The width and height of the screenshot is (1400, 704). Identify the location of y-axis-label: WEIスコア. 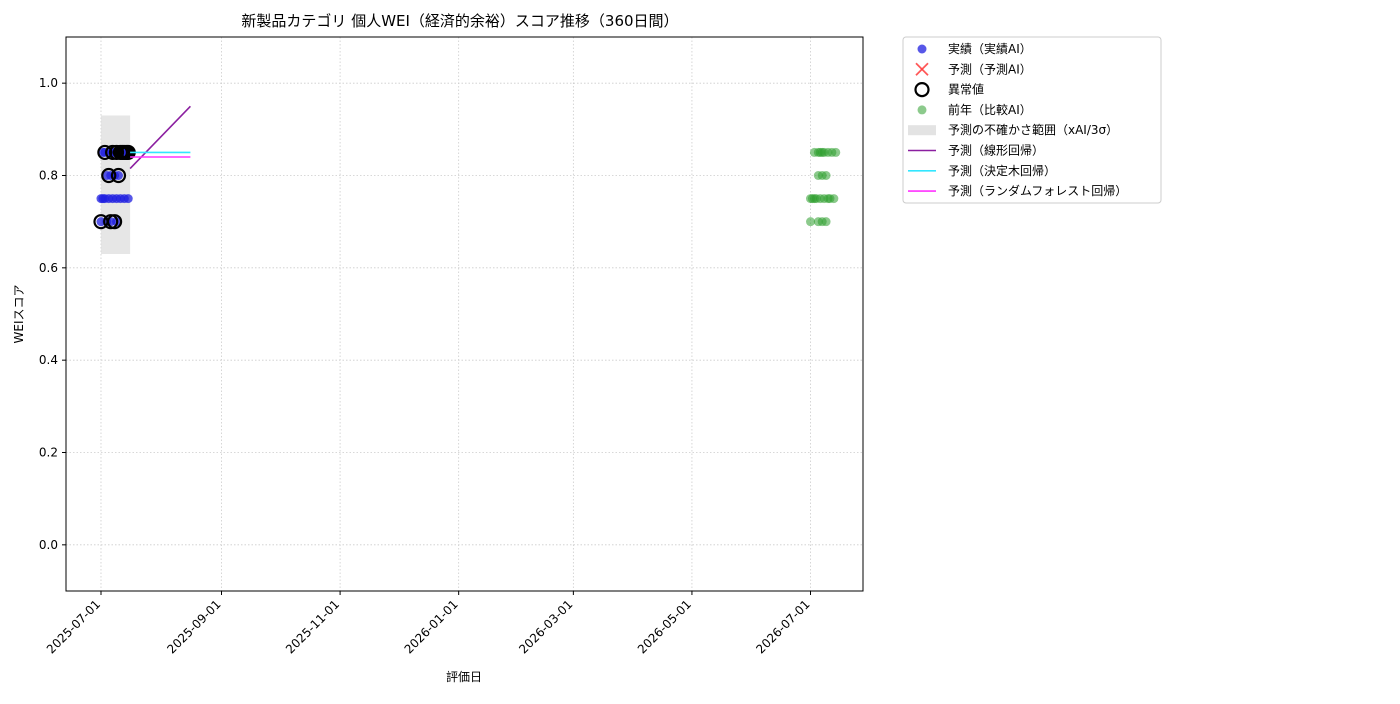
(19, 314).